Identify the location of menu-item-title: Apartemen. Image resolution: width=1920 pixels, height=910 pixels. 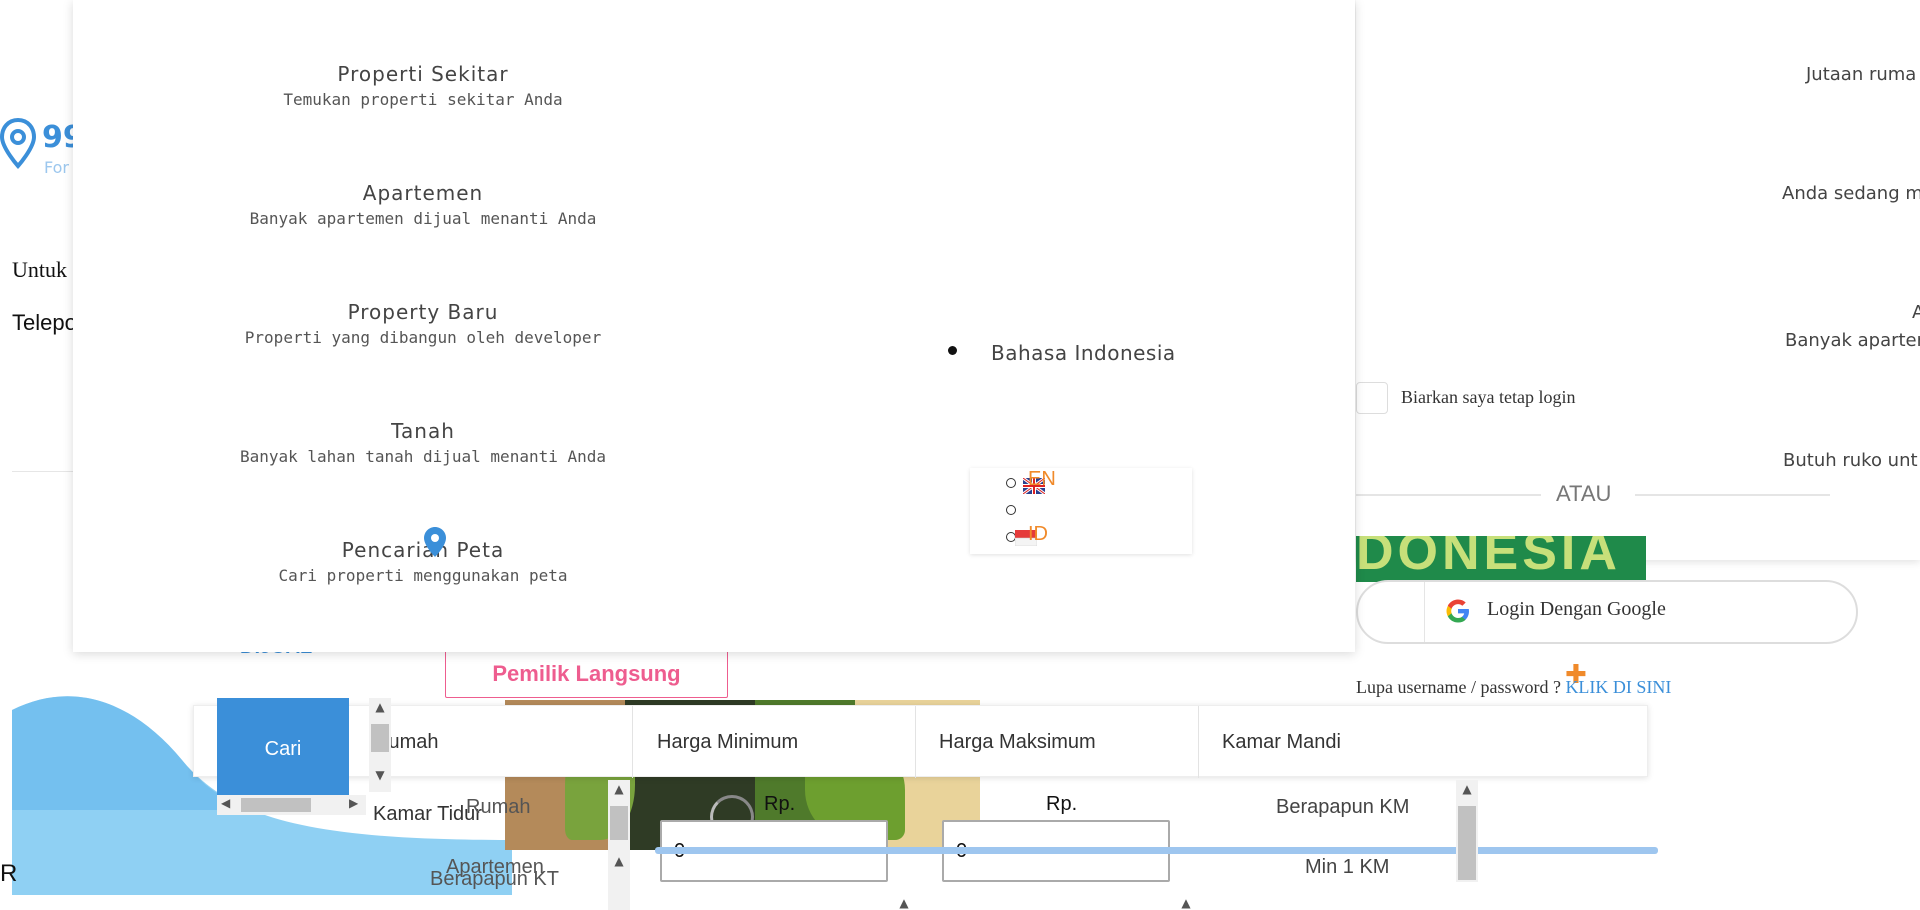
(423, 193).